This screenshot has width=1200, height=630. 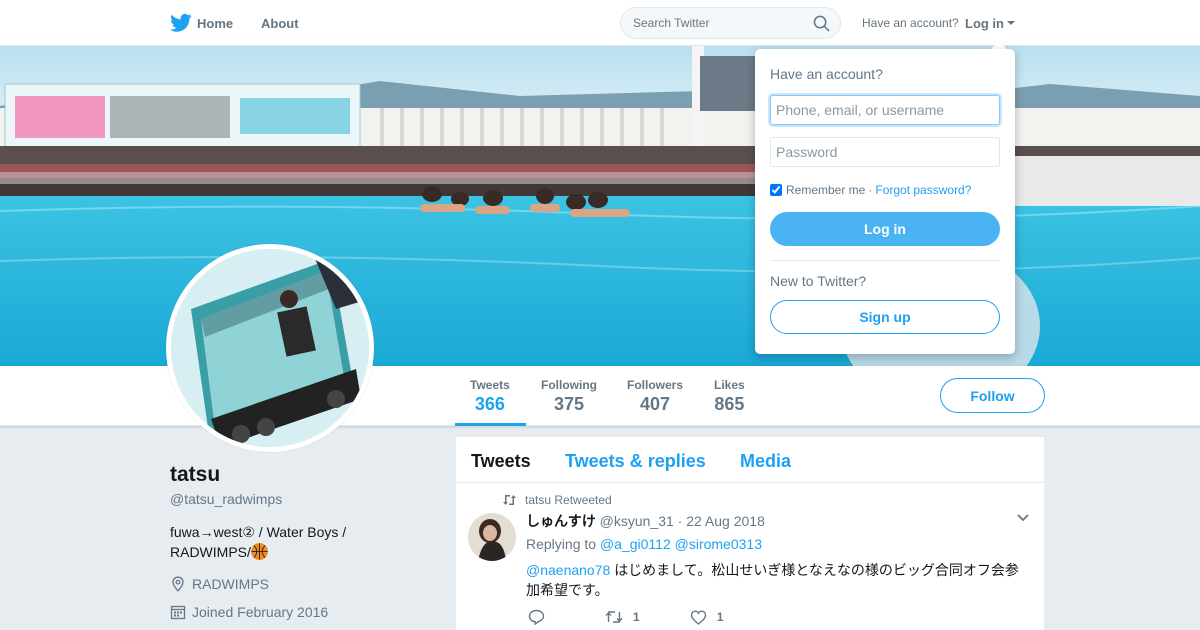 What do you see at coordinates (215, 23) in the screenshot?
I see `nav-home-link: Home` at bounding box center [215, 23].